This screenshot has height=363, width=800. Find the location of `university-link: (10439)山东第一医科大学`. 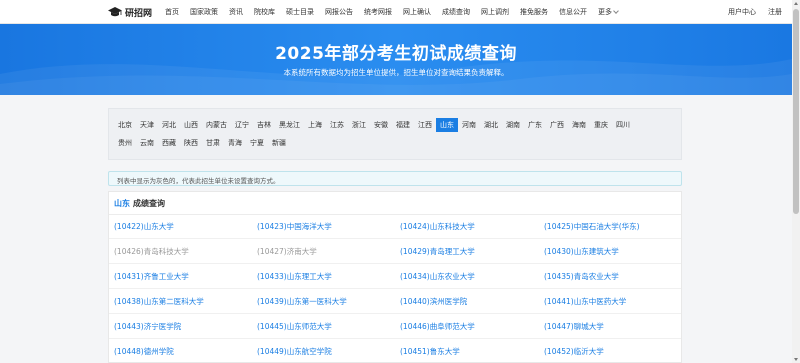

university-link: (10439)山东第一医科大学 is located at coordinates (302, 301).